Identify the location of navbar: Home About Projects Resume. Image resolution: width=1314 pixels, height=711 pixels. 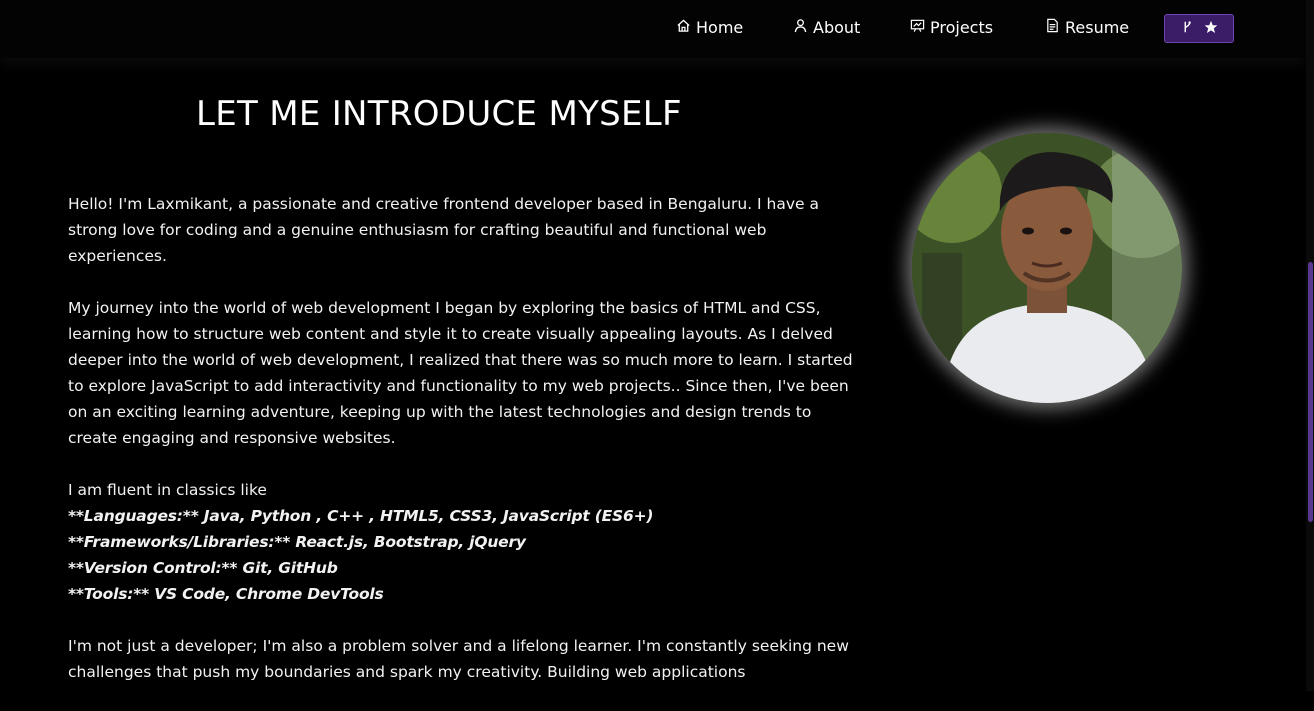
(653, 29).